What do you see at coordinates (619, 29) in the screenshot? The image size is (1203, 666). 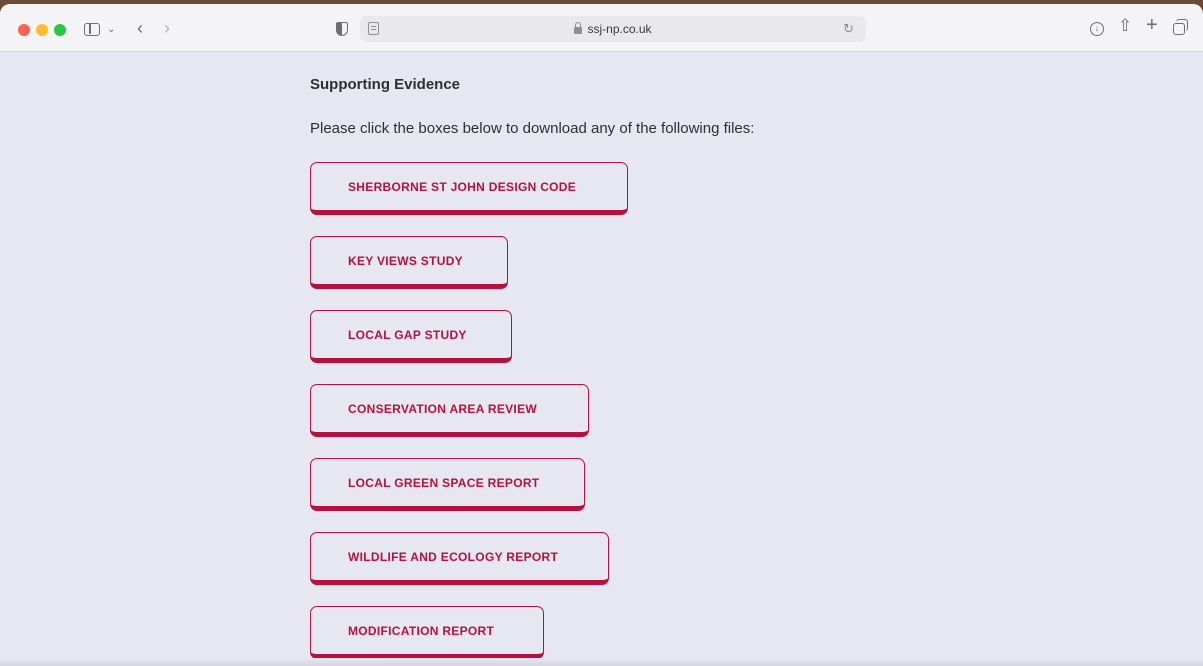 I see `url-text: ssj-np.co.uk` at bounding box center [619, 29].